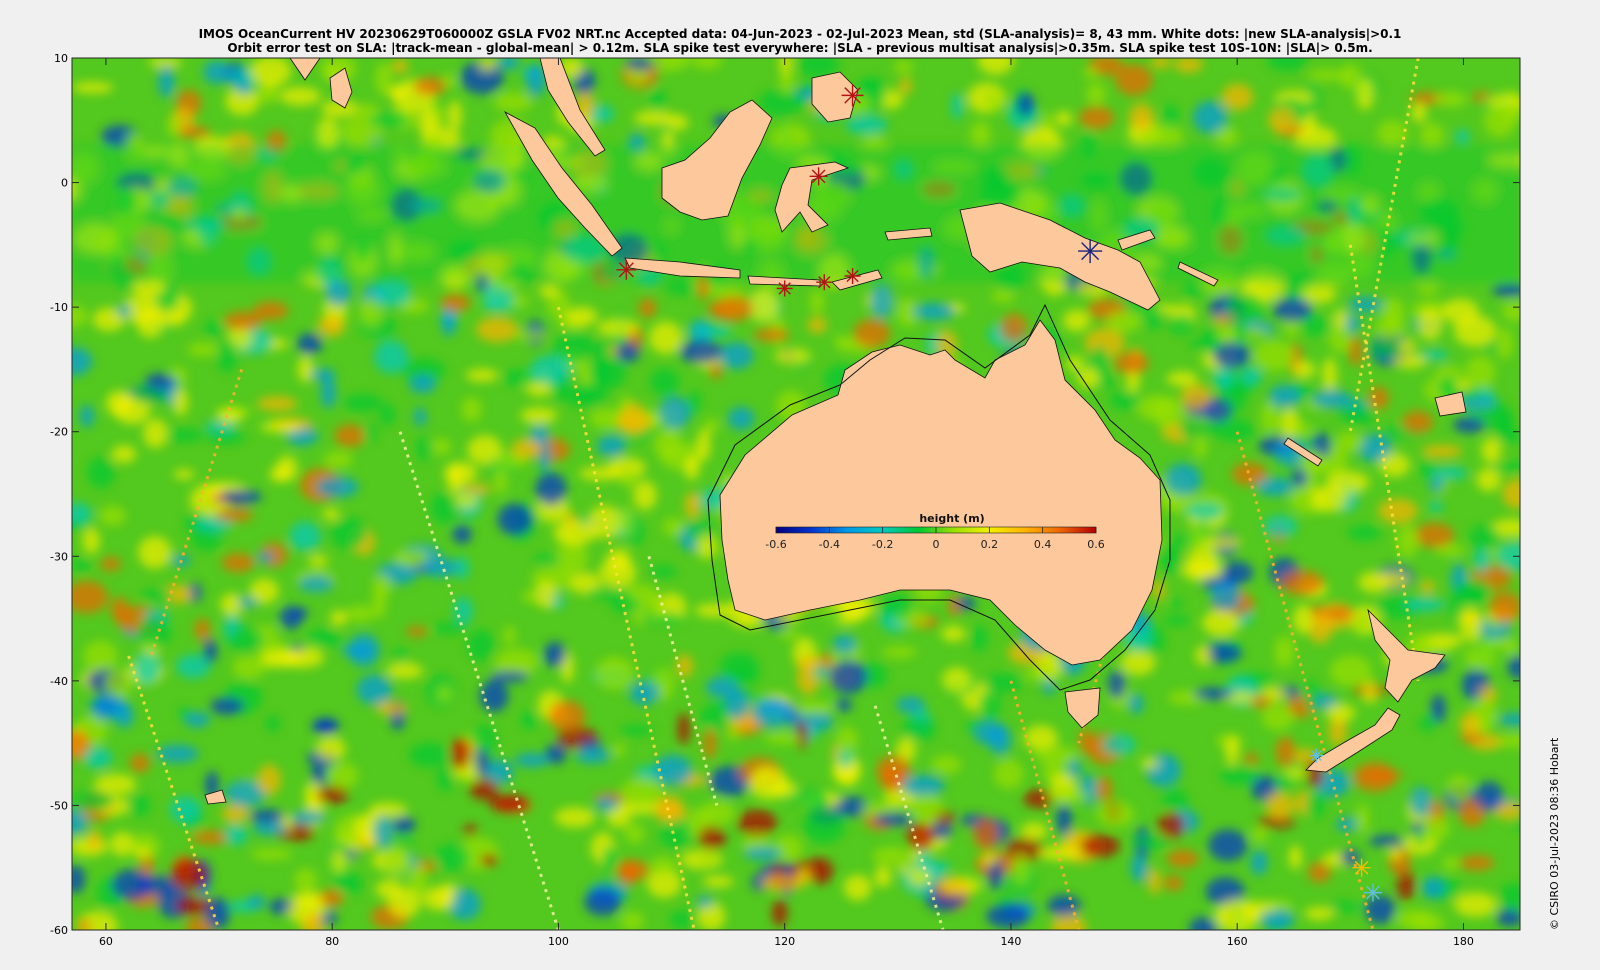 This screenshot has width=1600, height=970. Describe the element at coordinates (1554, 833) in the screenshot. I see `copyright-credit: © CSIRO 03-Jul-2023 08:36 Hobart` at that location.